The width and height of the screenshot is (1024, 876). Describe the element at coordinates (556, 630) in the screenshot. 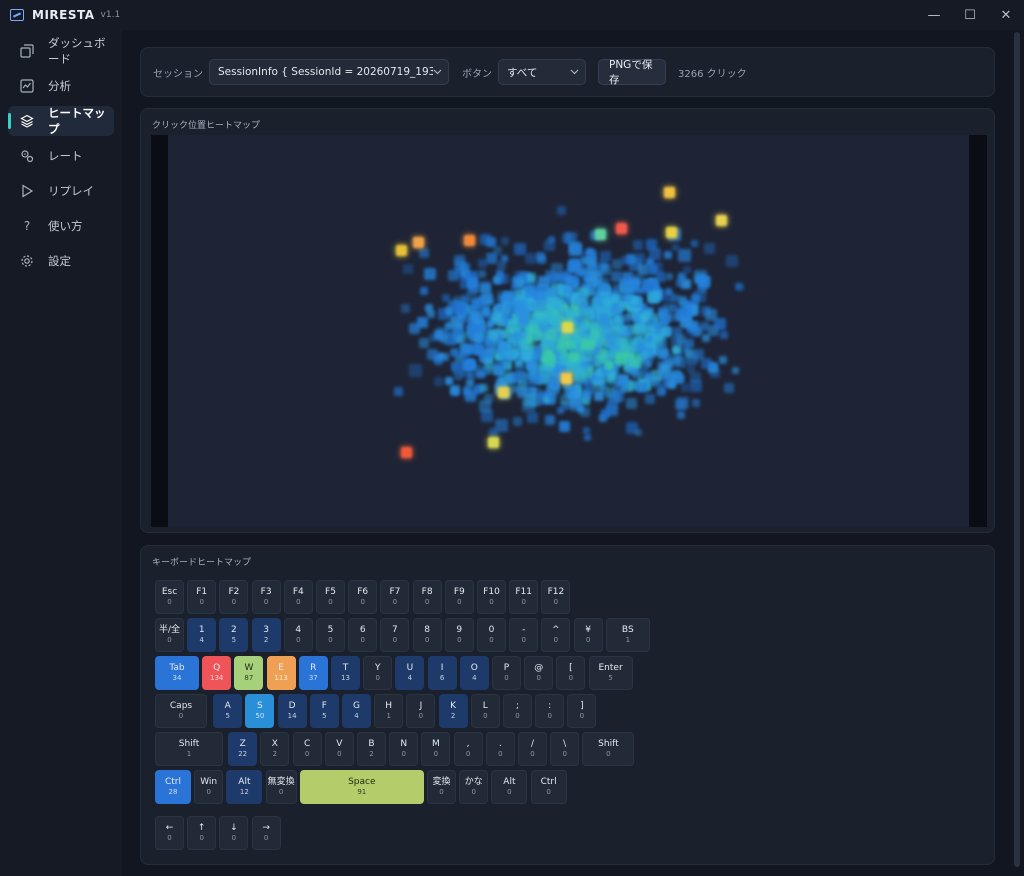

I see `key-label: ^` at that location.